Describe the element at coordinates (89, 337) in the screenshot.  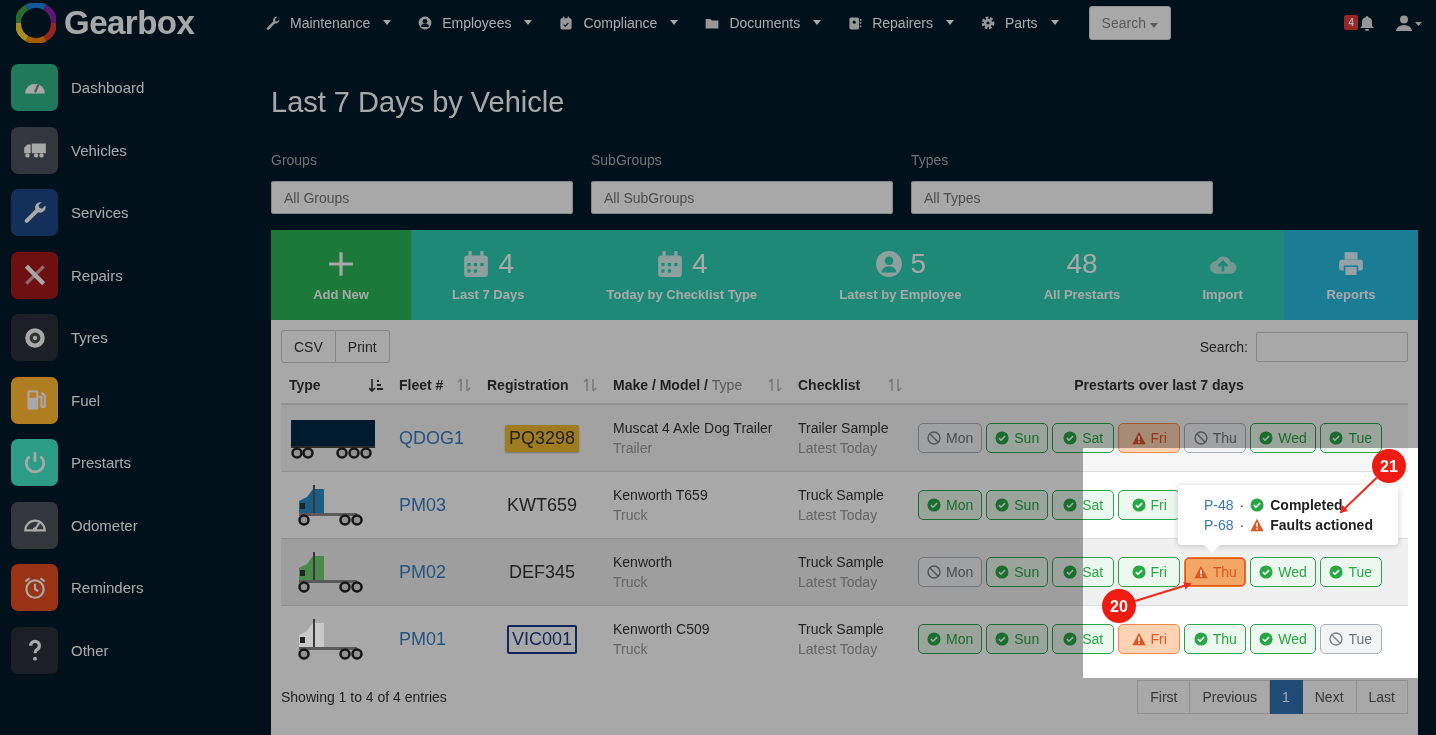
I see `sidebar-item: Tyres` at that location.